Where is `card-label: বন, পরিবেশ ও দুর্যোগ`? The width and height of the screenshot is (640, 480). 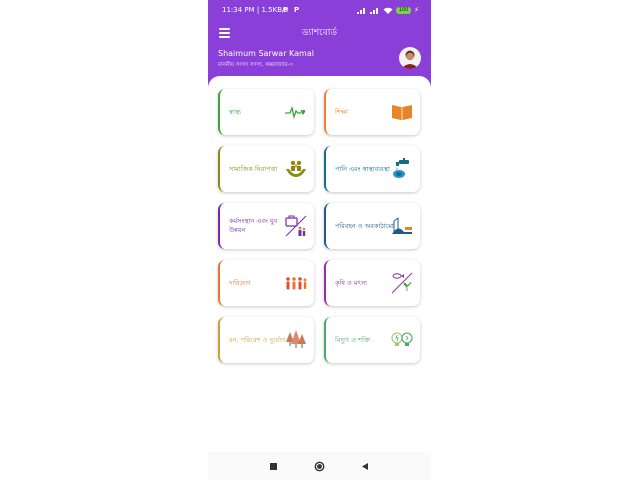
card-label: বন, পরিবেশ ও দুর্যোগ is located at coordinates (257, 339).